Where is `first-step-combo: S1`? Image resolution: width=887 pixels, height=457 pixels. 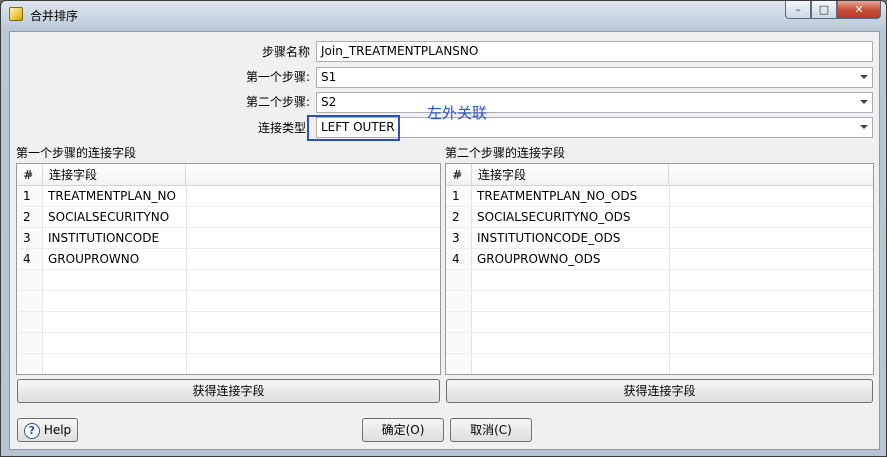
first-step-combo: S1 is located at coordinates (594, 77).